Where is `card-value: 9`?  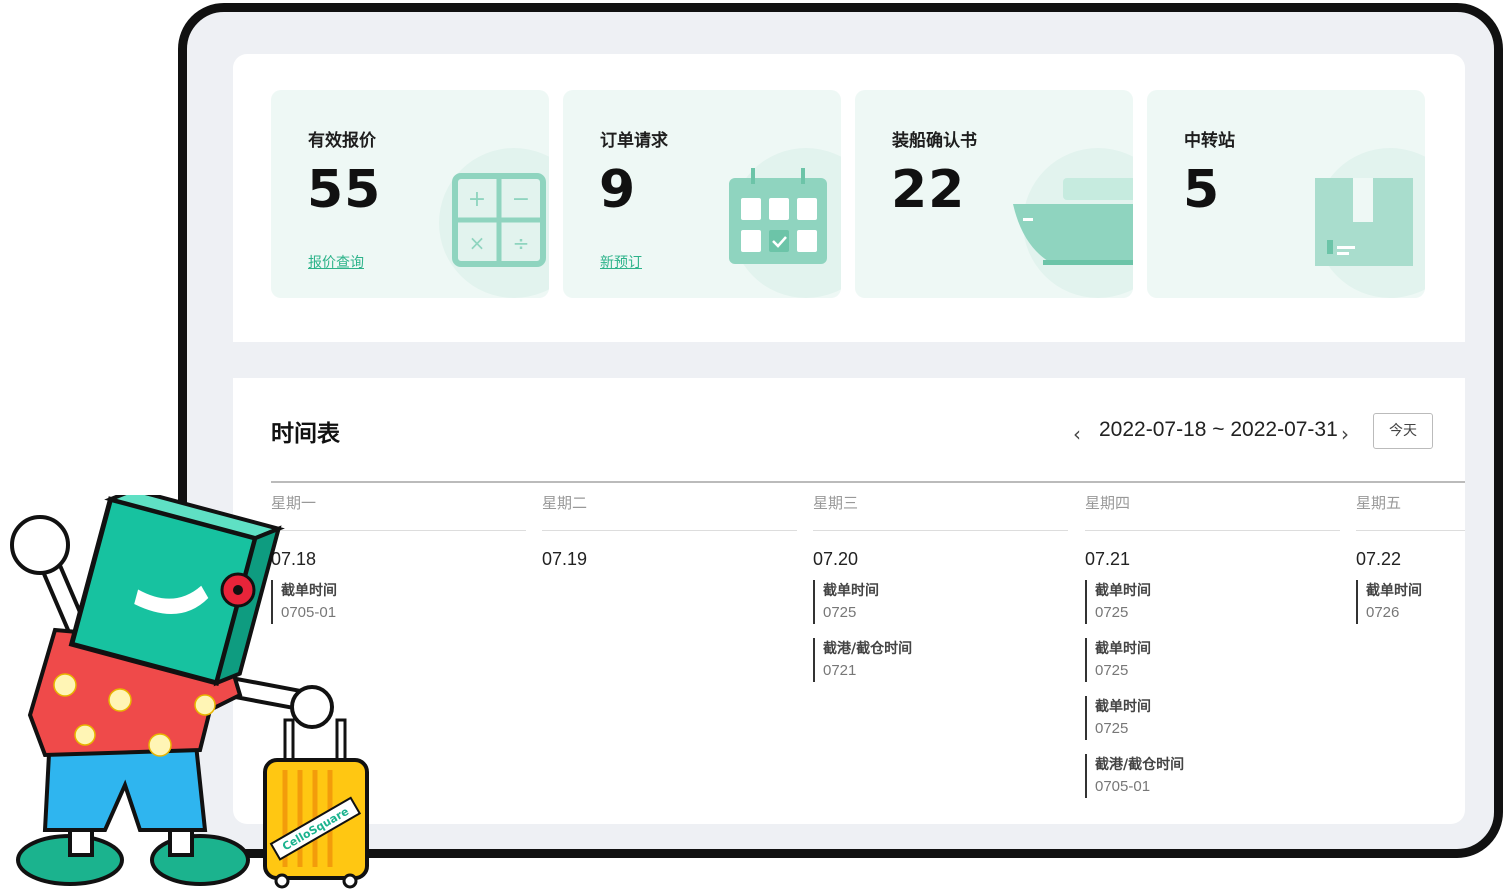
card-value: 9 is located at coordinates (618, 190).